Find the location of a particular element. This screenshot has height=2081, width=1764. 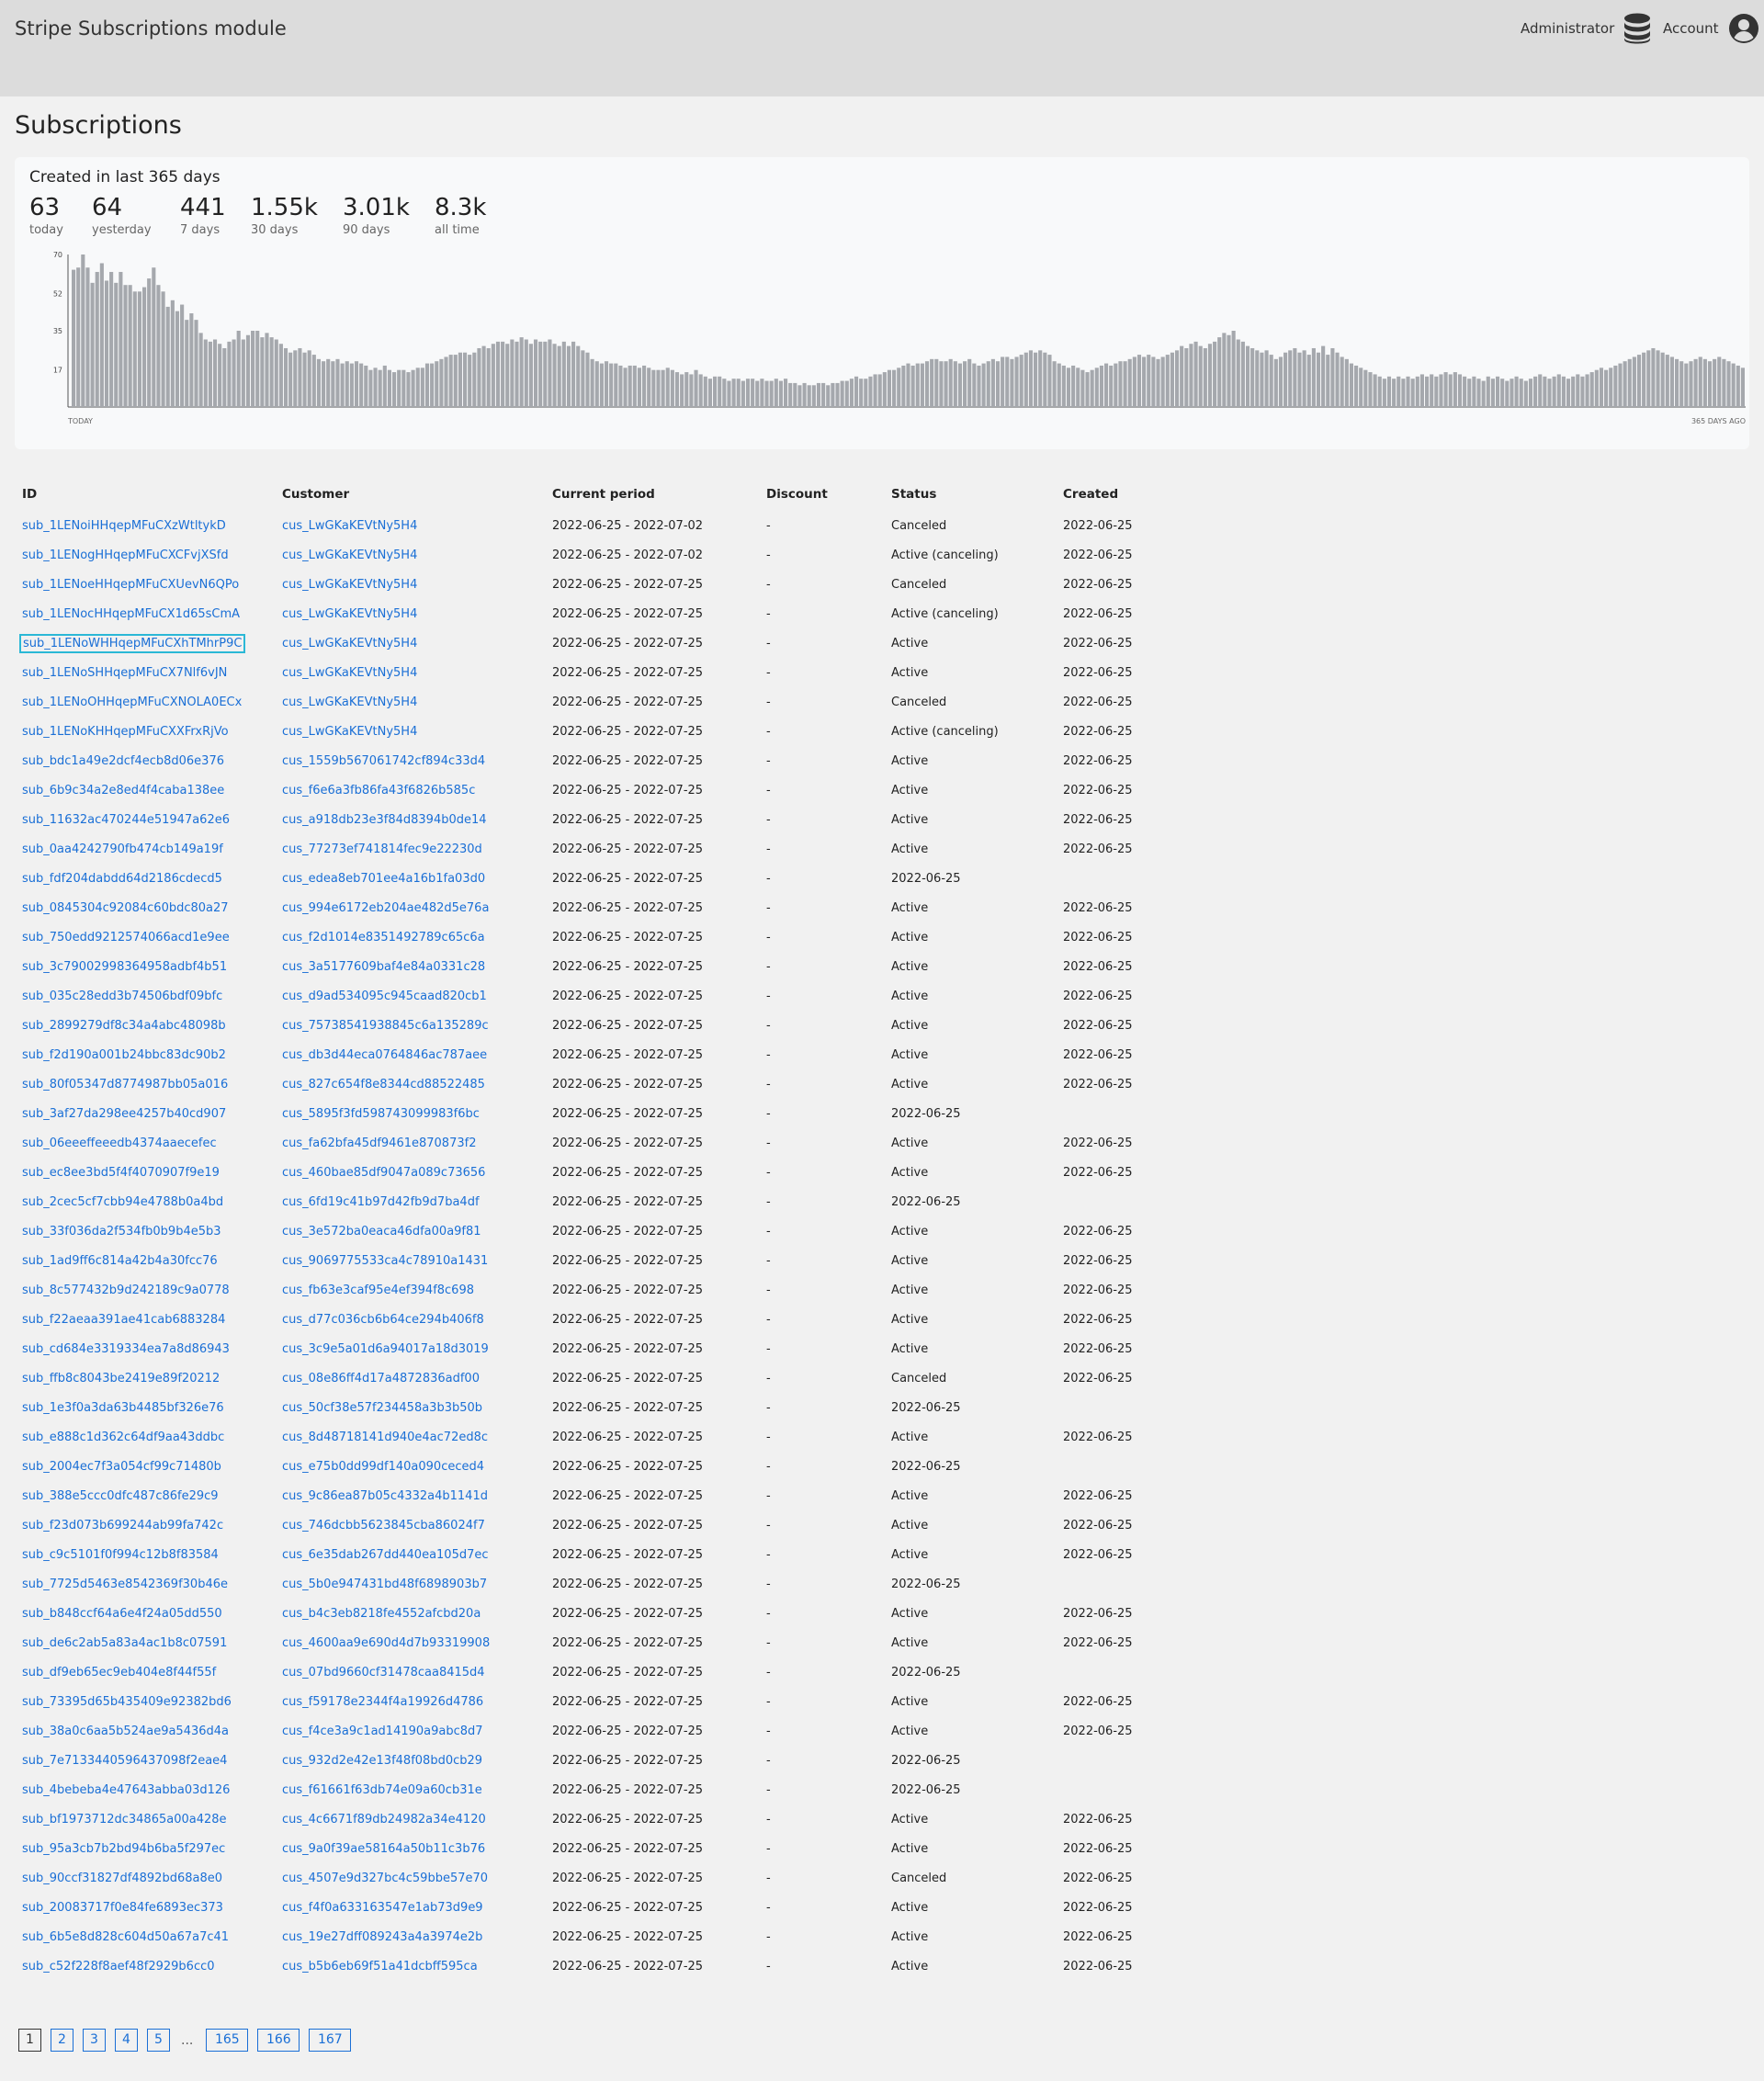

subscription-id-link: sub_f22aeaa391ae41cab6883284 is located at coordinates (124, 1320).